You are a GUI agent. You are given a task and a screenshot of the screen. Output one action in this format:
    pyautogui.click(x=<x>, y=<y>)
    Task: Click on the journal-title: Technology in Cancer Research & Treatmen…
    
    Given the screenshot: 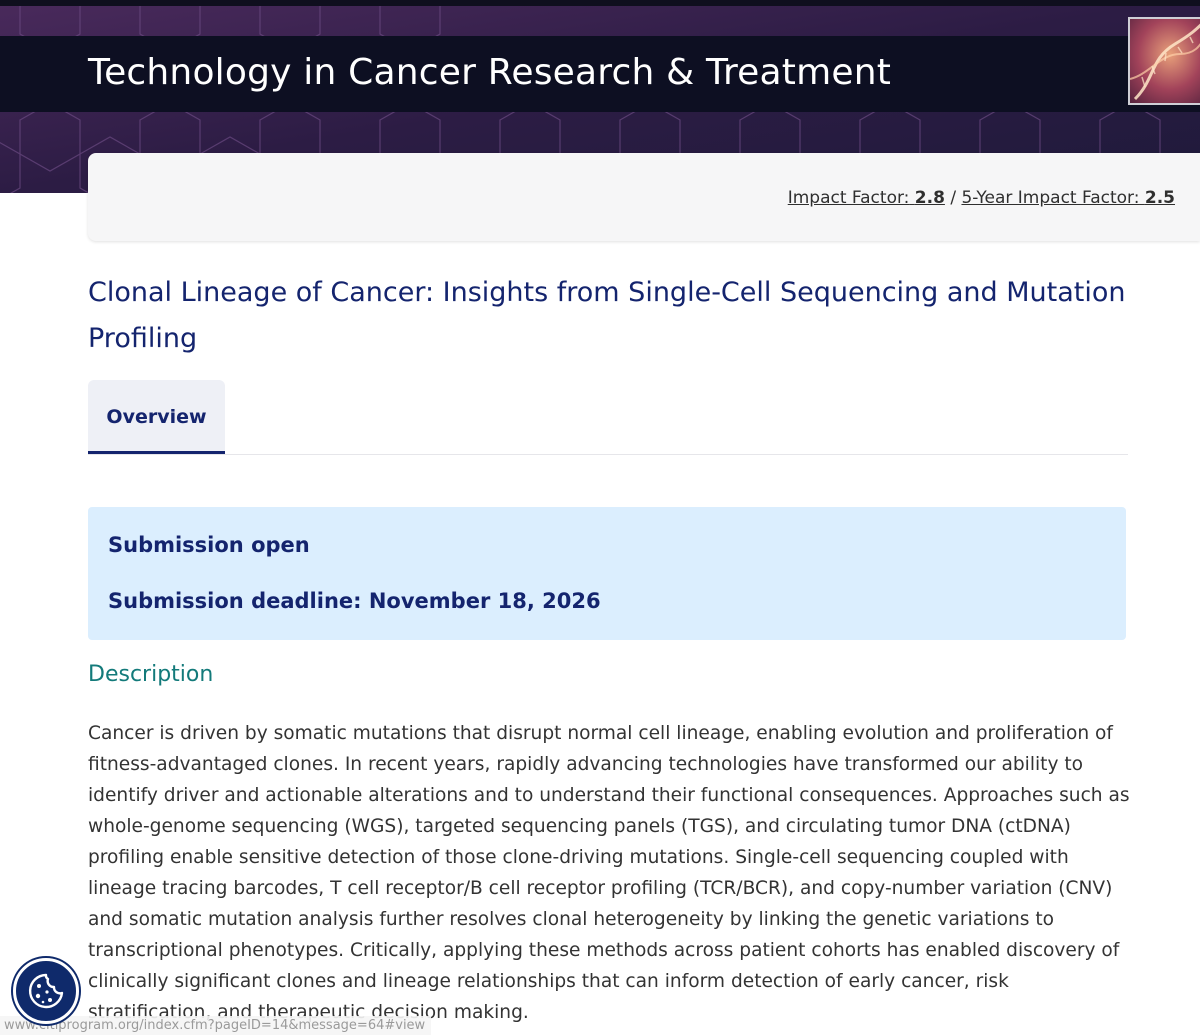 What is the action you would take?
    pyautogui.click(x=489, y=72)
    